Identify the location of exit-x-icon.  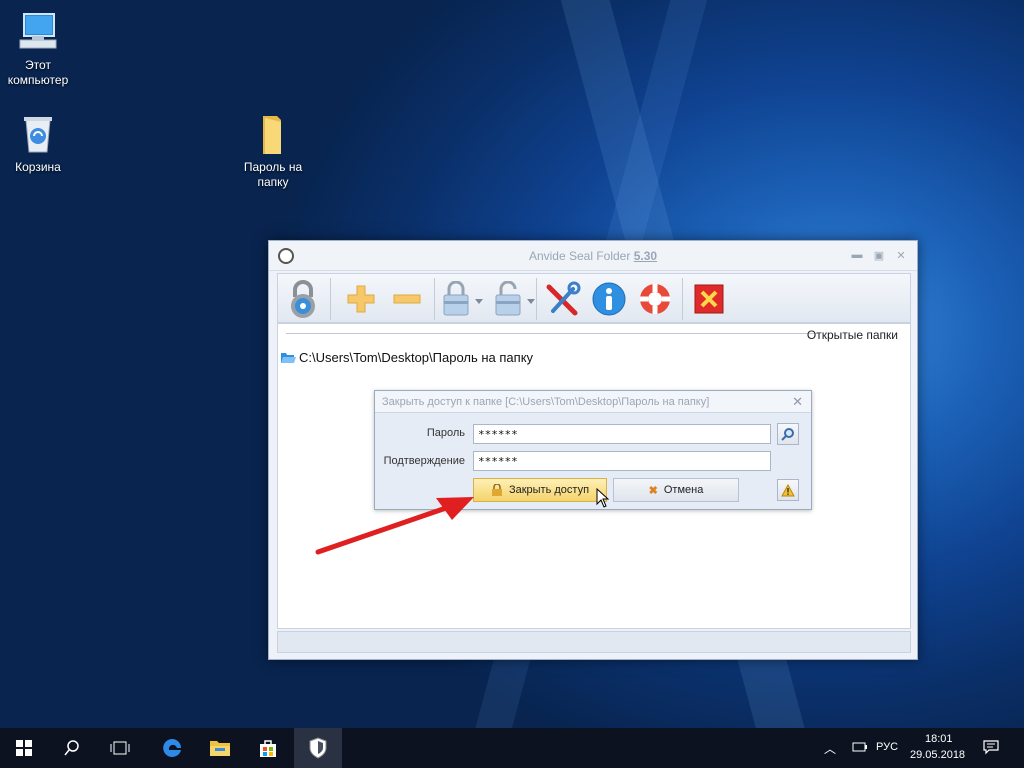
(709, 299).